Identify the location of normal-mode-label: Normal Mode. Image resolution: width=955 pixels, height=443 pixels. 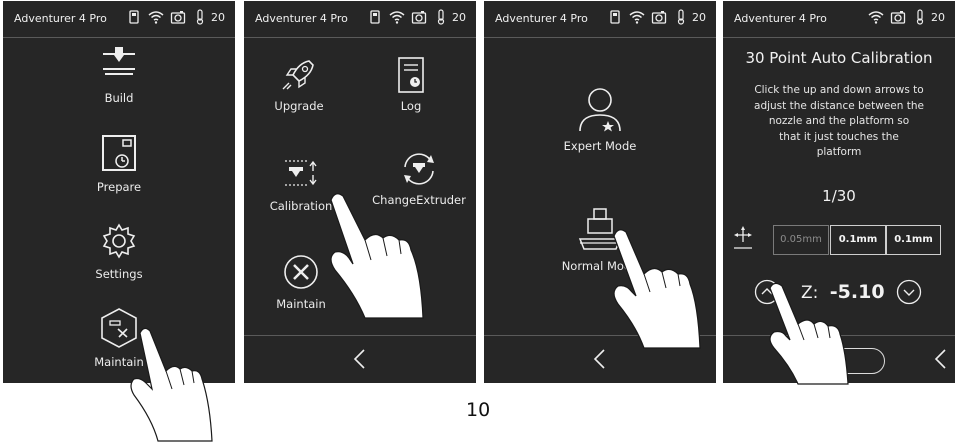
(600, 266).